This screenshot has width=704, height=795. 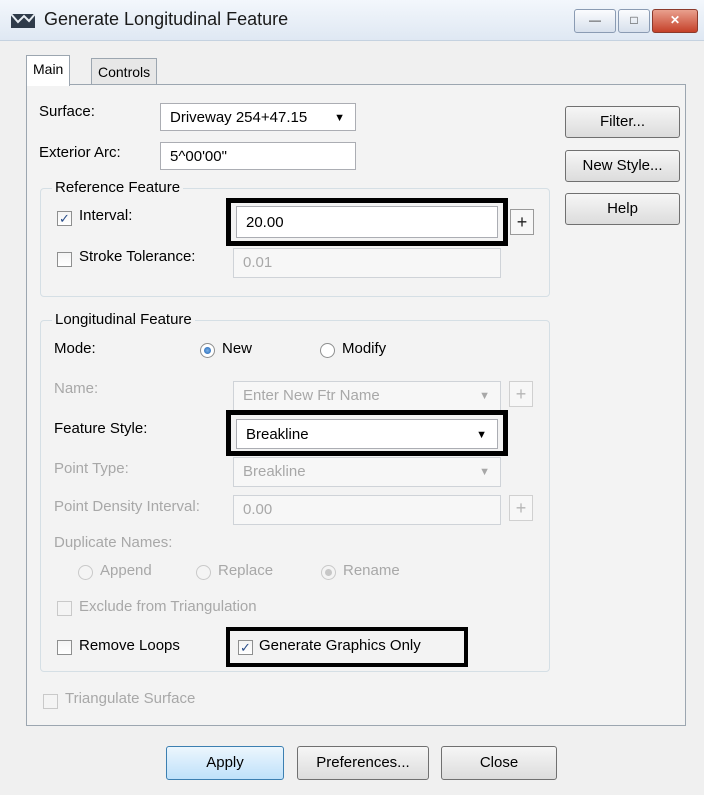 What do you see at coordinates (130, 698) in the screenshot?
I see `triangulate-surface-label: Triangulate Surface` at bounding box center [130, 698].